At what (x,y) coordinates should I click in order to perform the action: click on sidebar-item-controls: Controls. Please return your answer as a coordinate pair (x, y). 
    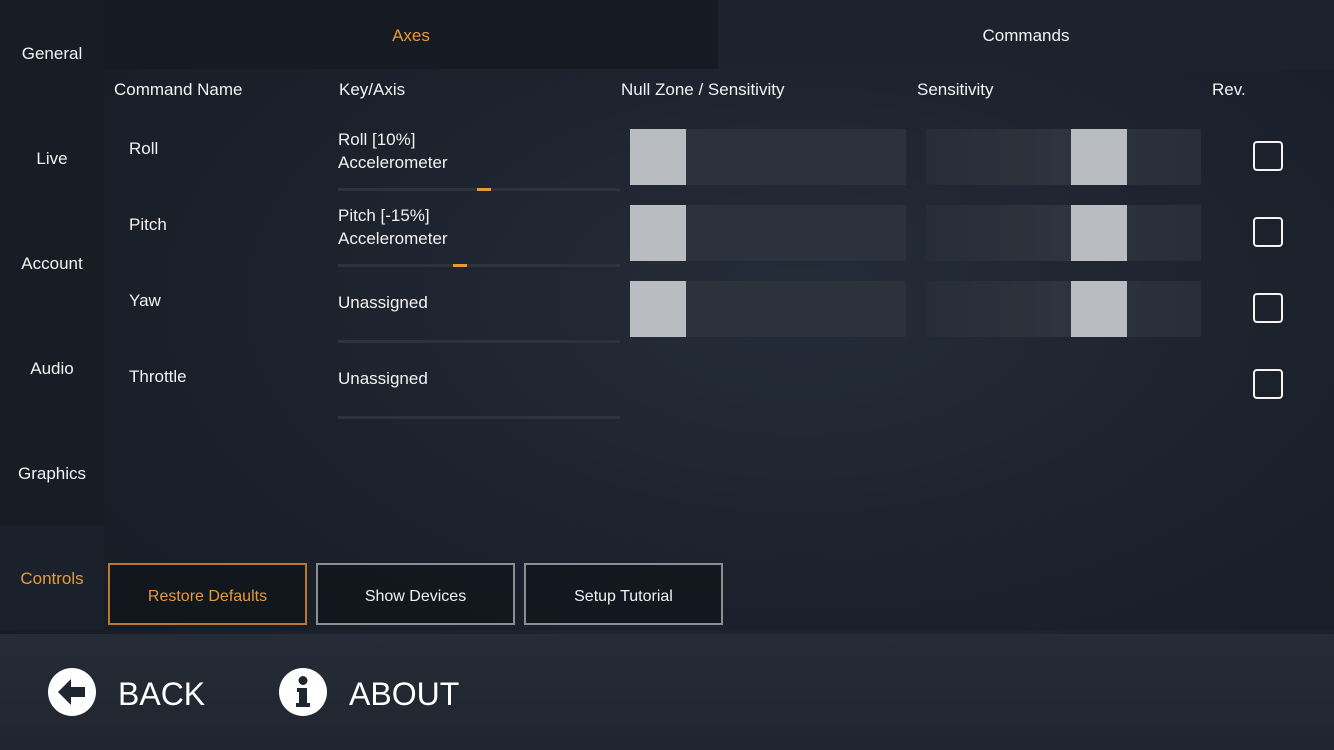
    Looking at the image, I should click on (52, 579).